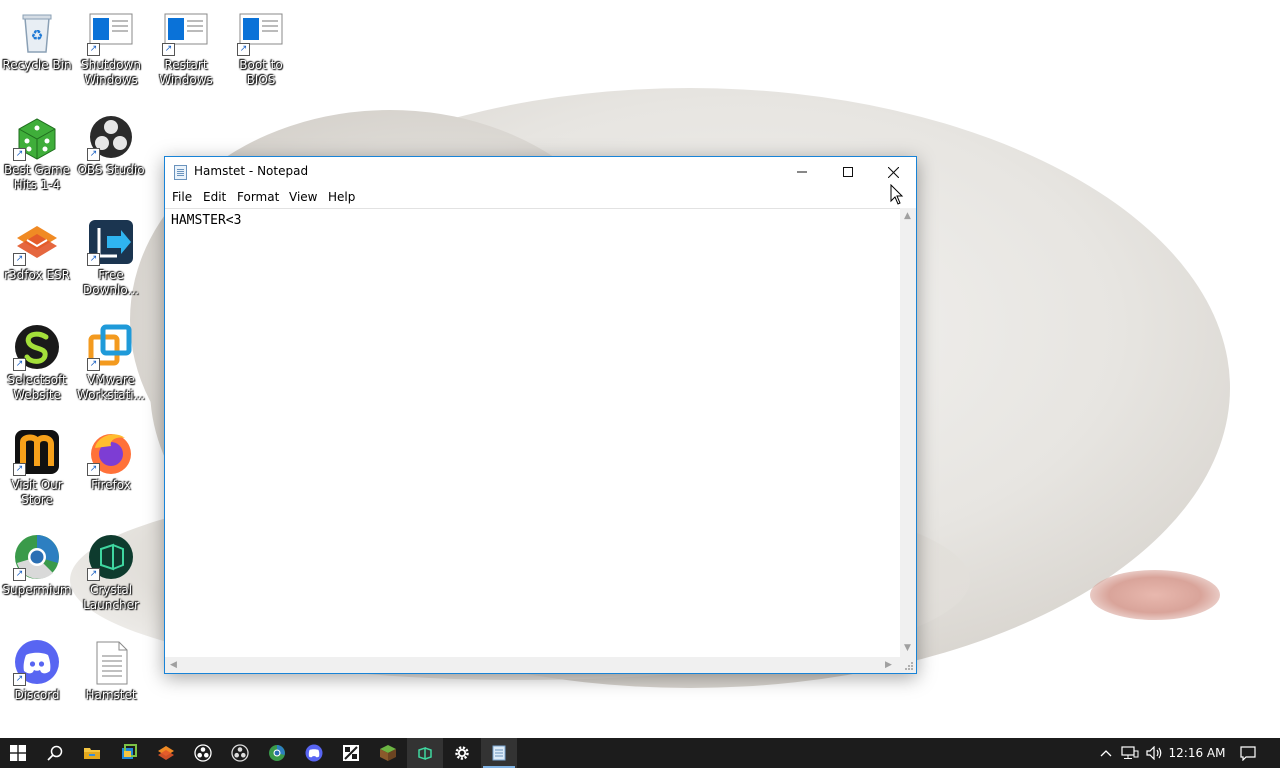  I want to click on title-bar: Hamstet - Notepad, so click(540, 172).